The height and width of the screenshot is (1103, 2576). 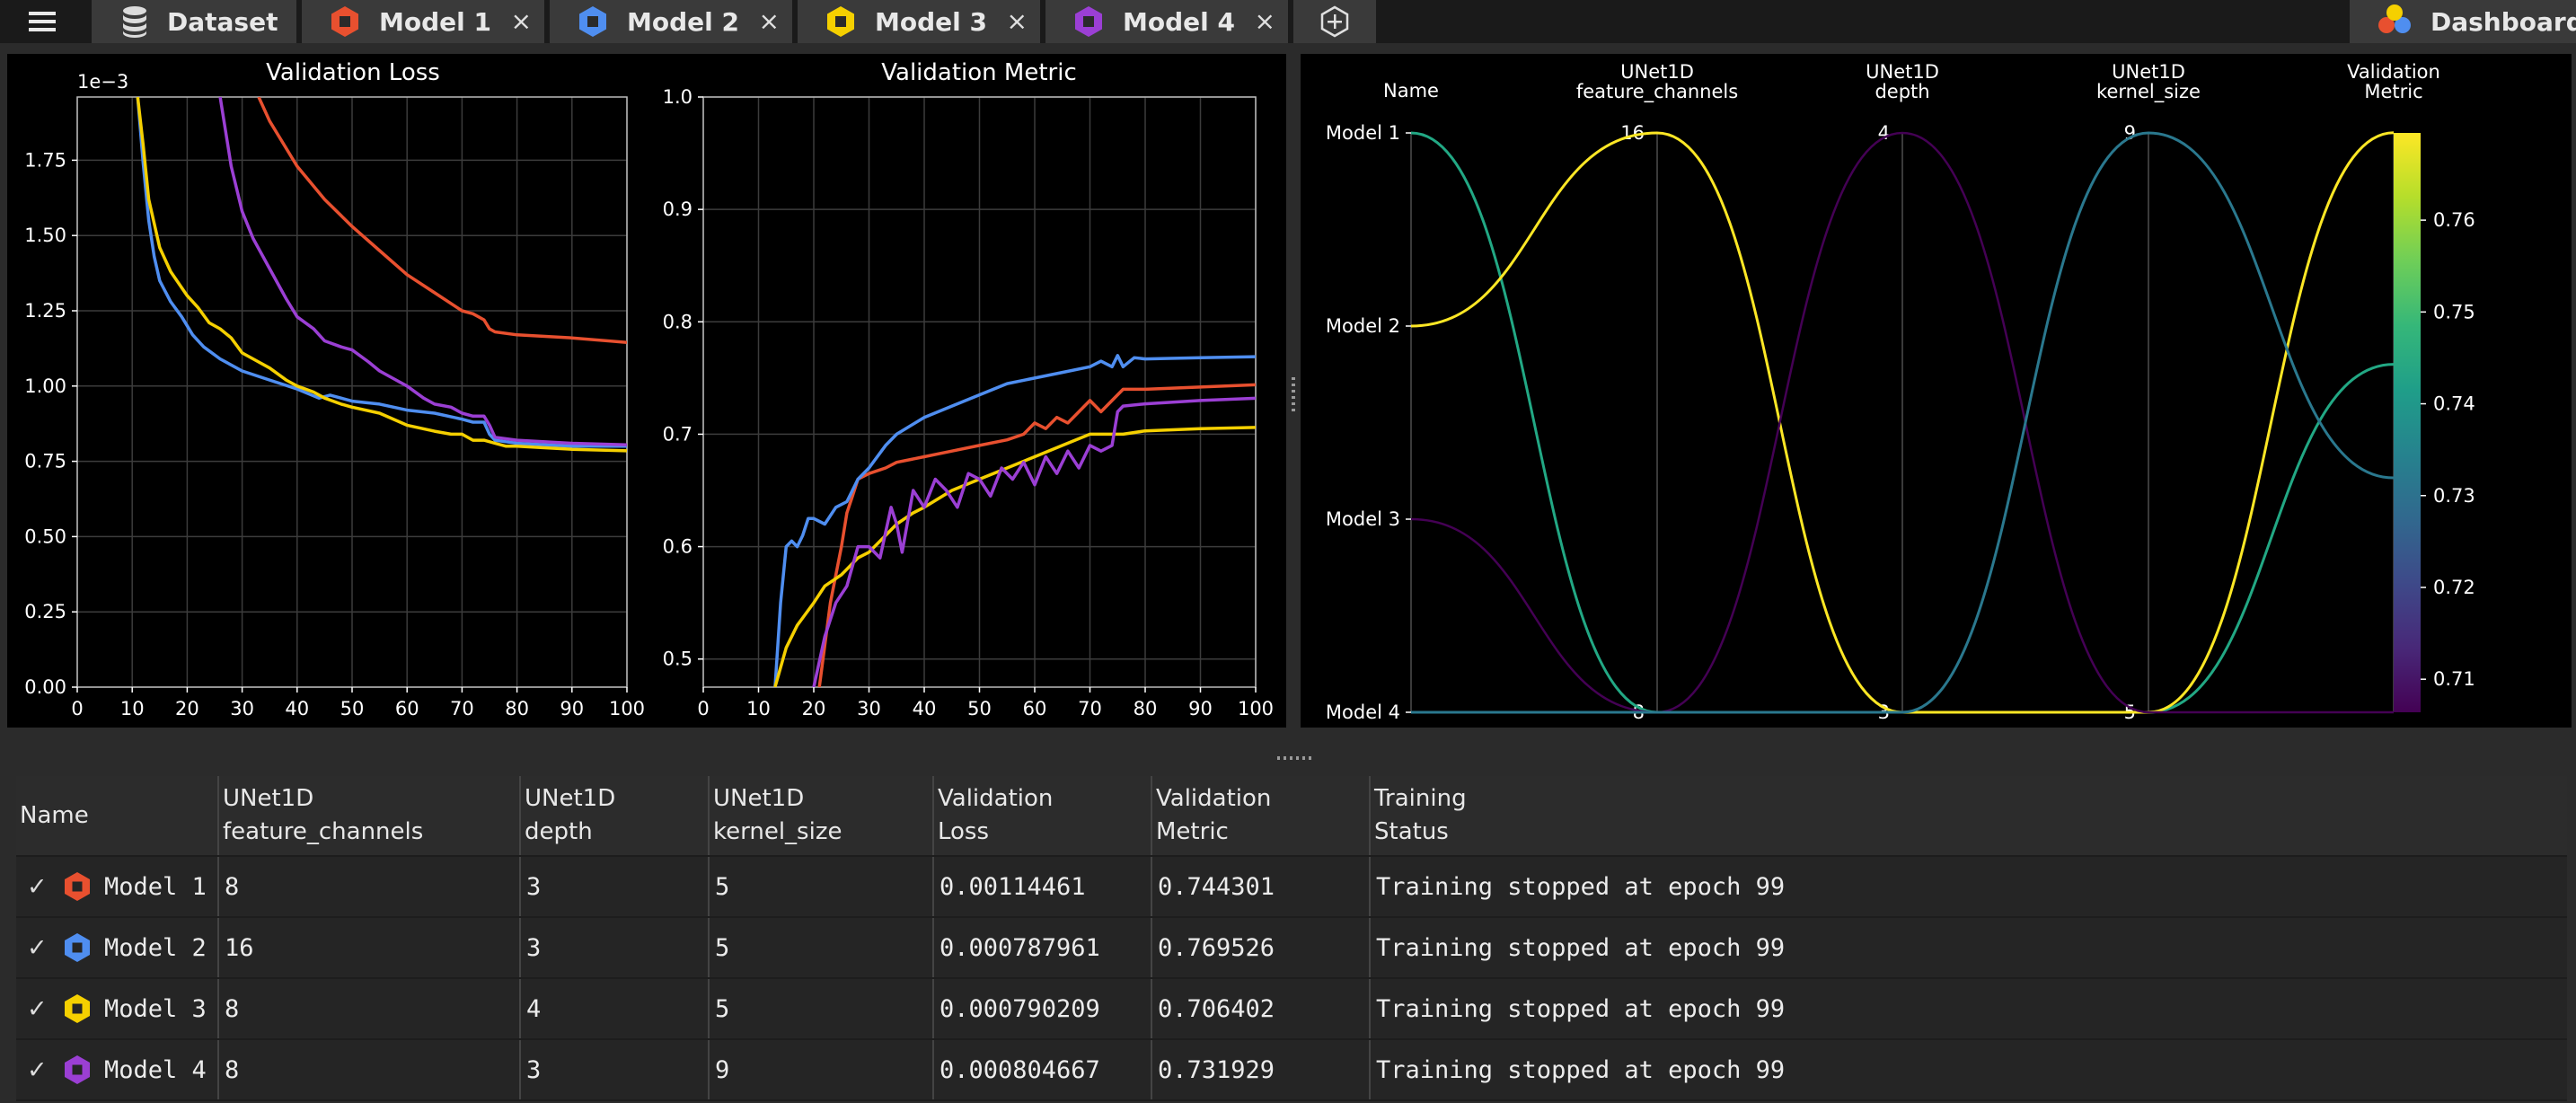 What do you see at coordinates (117, 1008) in the screenshot?
I see `name-cell: ✓ Model 3` at bounding box center [117, 1008].